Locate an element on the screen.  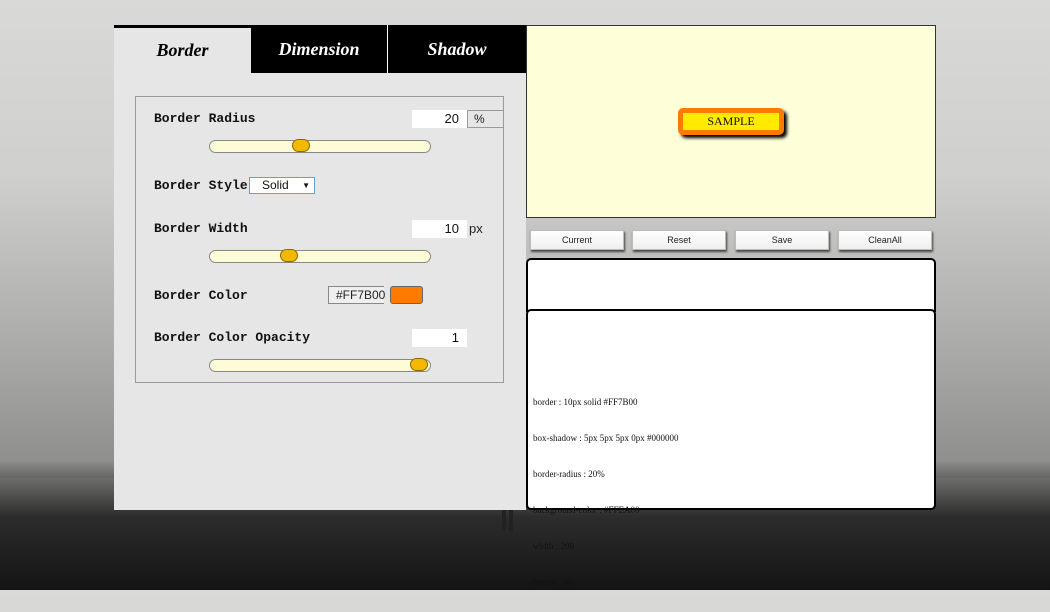
border-radius-input: 20 is located at coordinates (439, 119).